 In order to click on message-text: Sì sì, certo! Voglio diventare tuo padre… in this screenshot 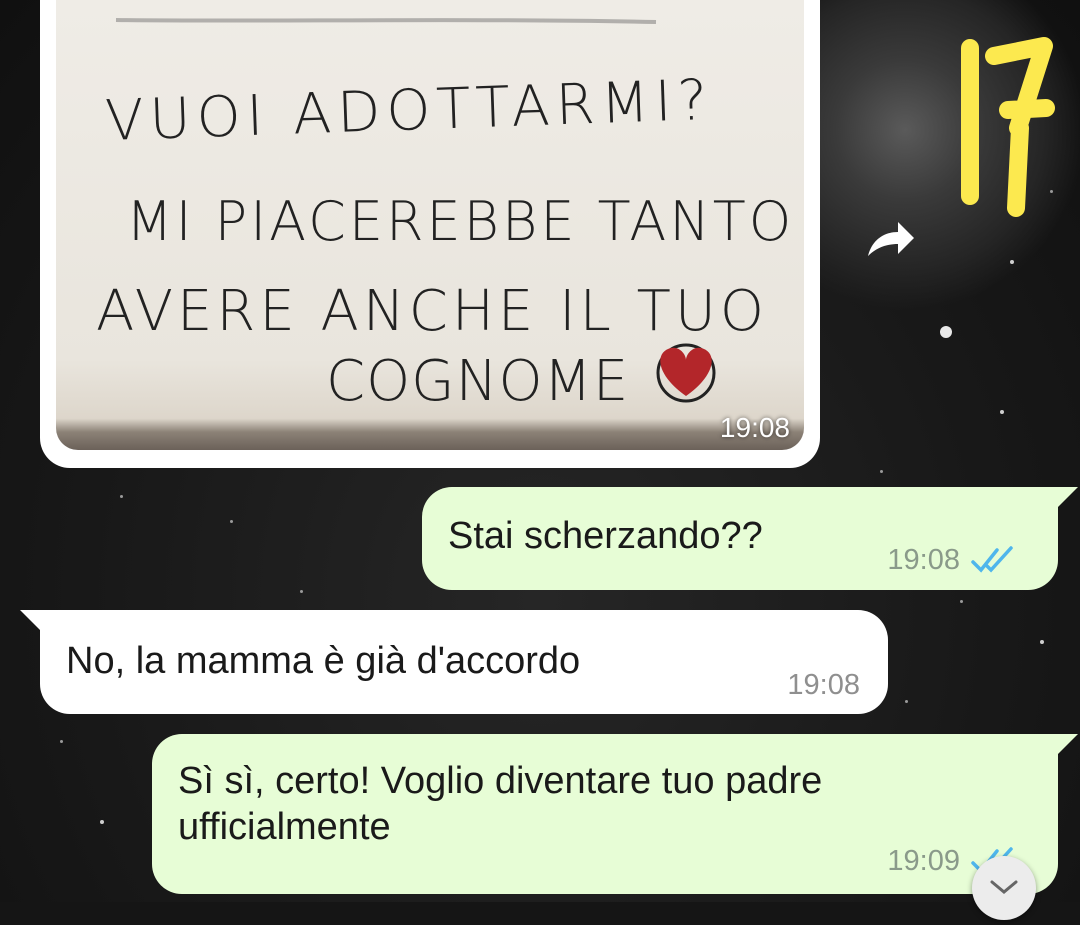, I will do `click(500, 804)`.